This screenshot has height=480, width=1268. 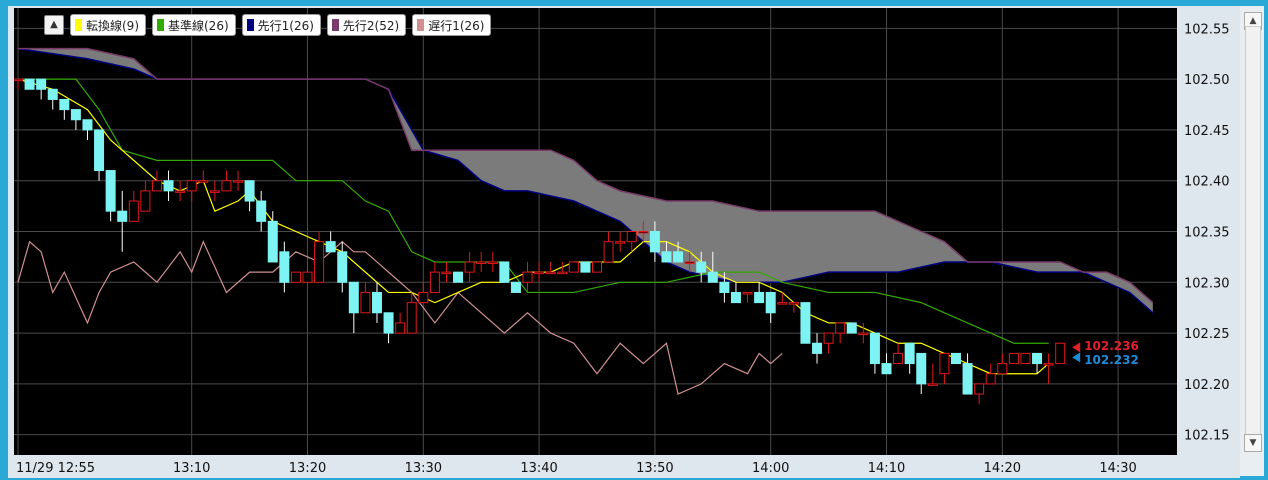 What do you see at coordinates (1253, 443) in the screenshot?
I see `scroll-down-icon: ▼` at bounding box center [1253, 443].